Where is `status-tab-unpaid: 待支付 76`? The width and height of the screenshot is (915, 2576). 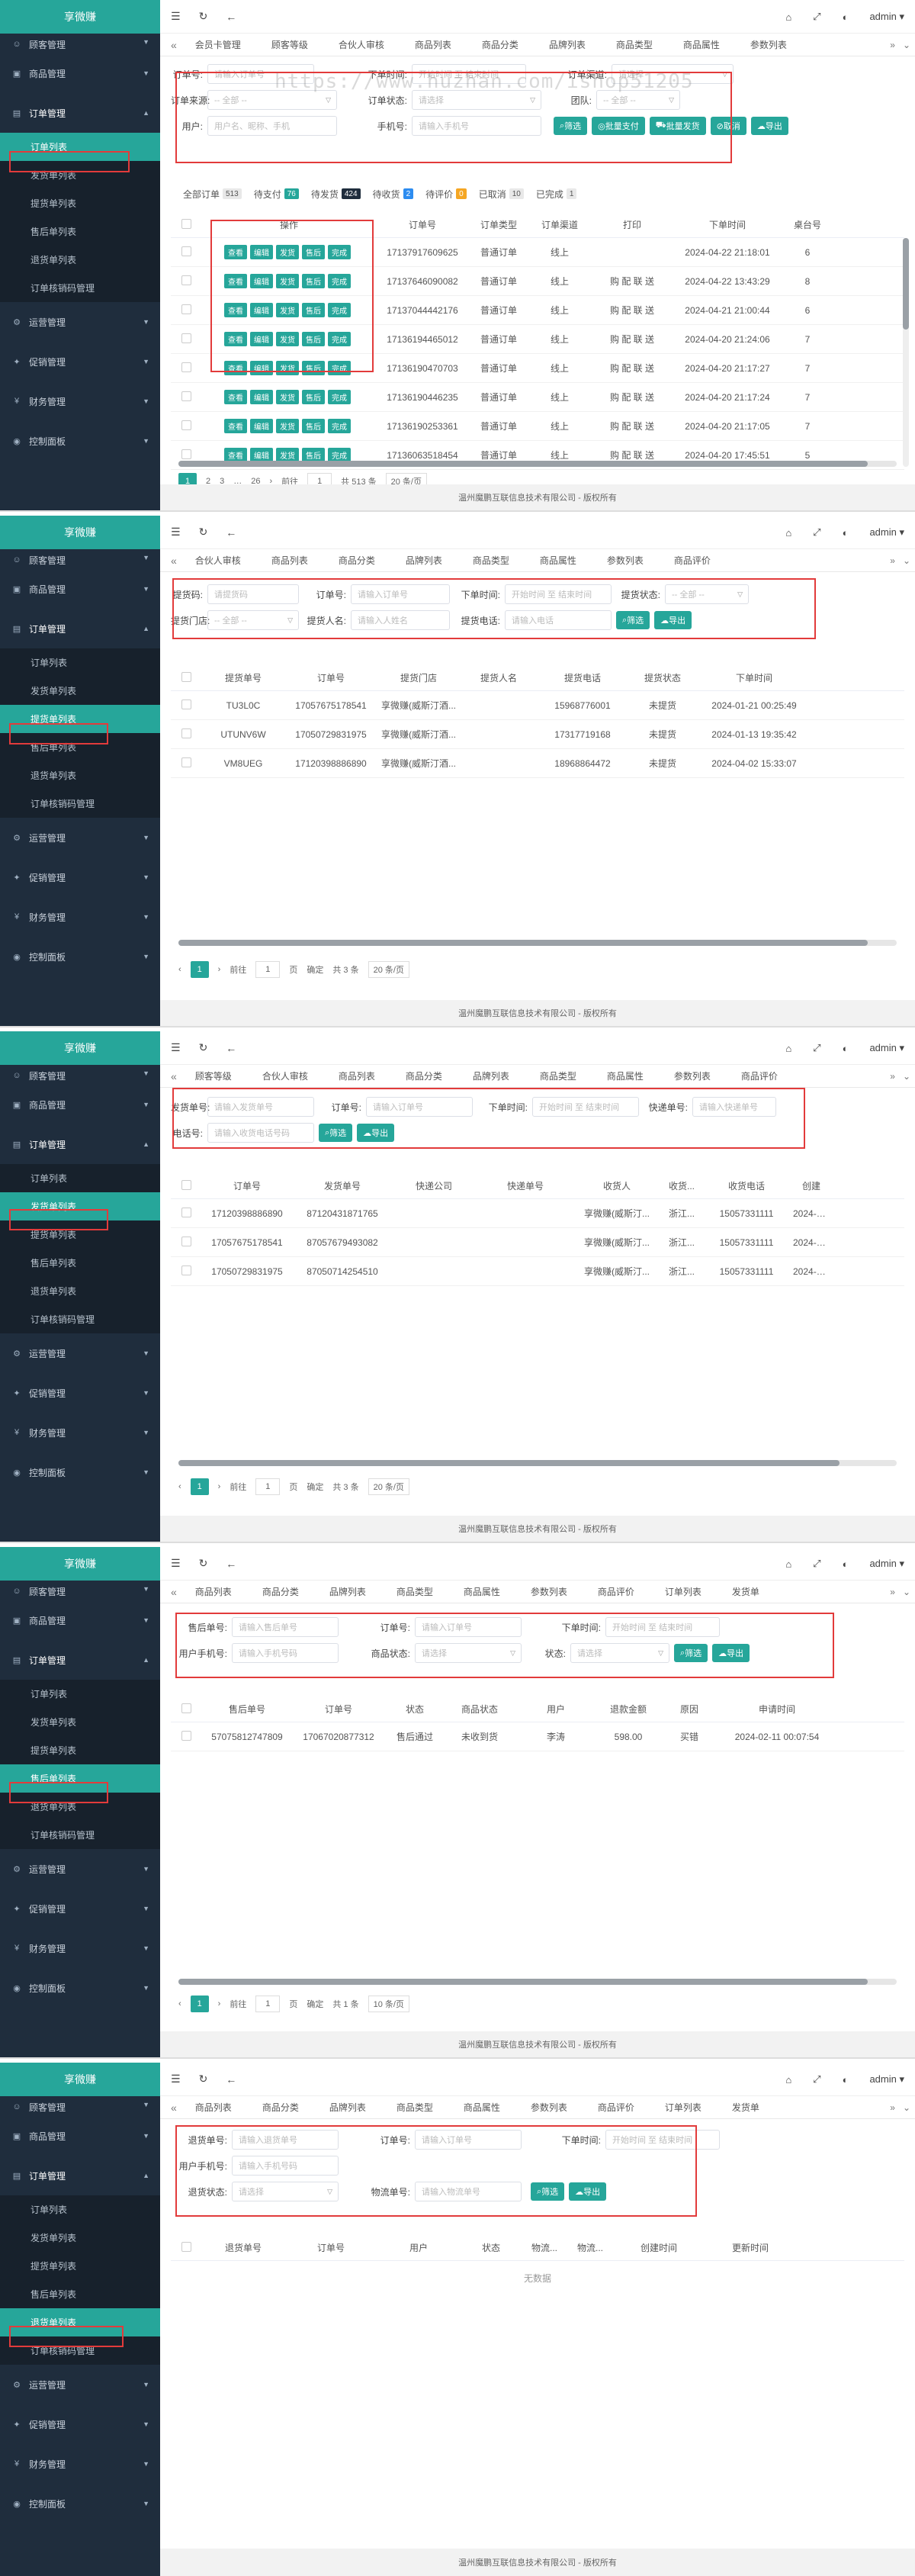
status-tab-unpaid: 待支付 76 is located at coordinates (276, 194).